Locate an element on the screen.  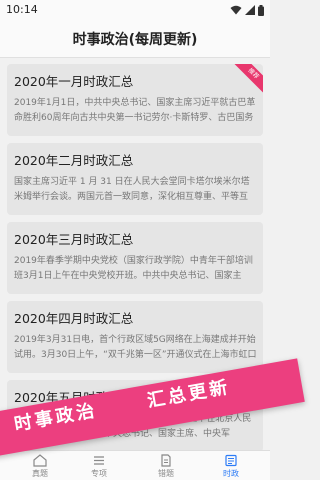
recommend-badge: 推荐 is located at coordinates (245, 81).